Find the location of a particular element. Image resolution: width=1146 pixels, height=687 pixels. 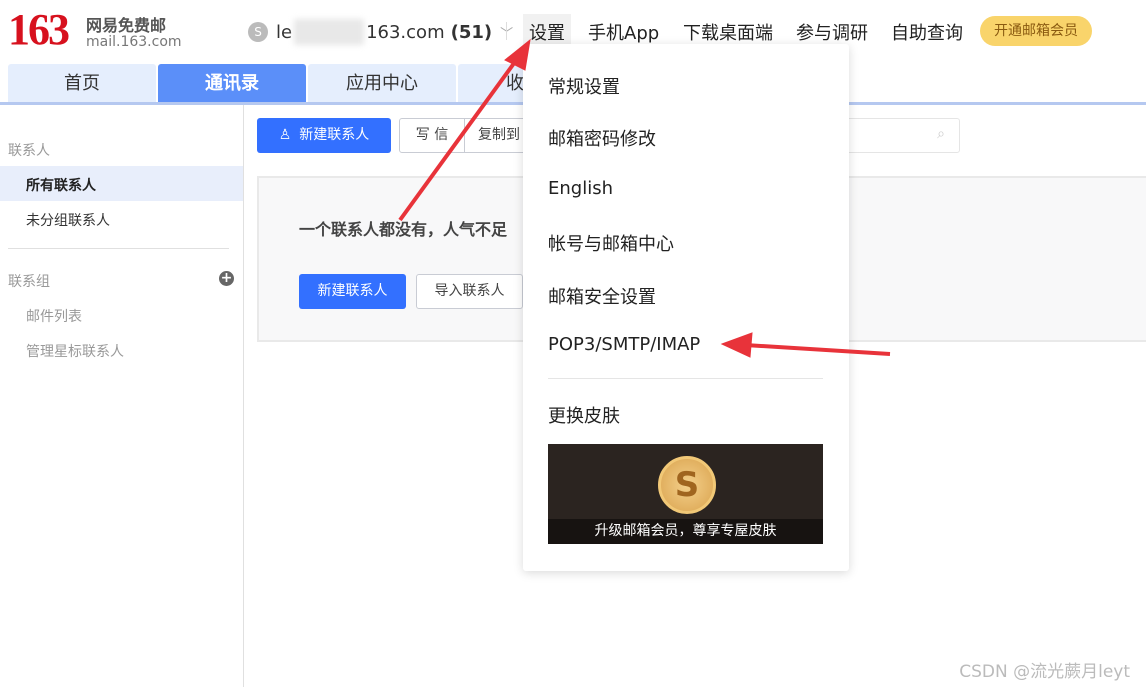

watermark: CSDN @流光蕨月leyt is located at coordinates (1044, 672).